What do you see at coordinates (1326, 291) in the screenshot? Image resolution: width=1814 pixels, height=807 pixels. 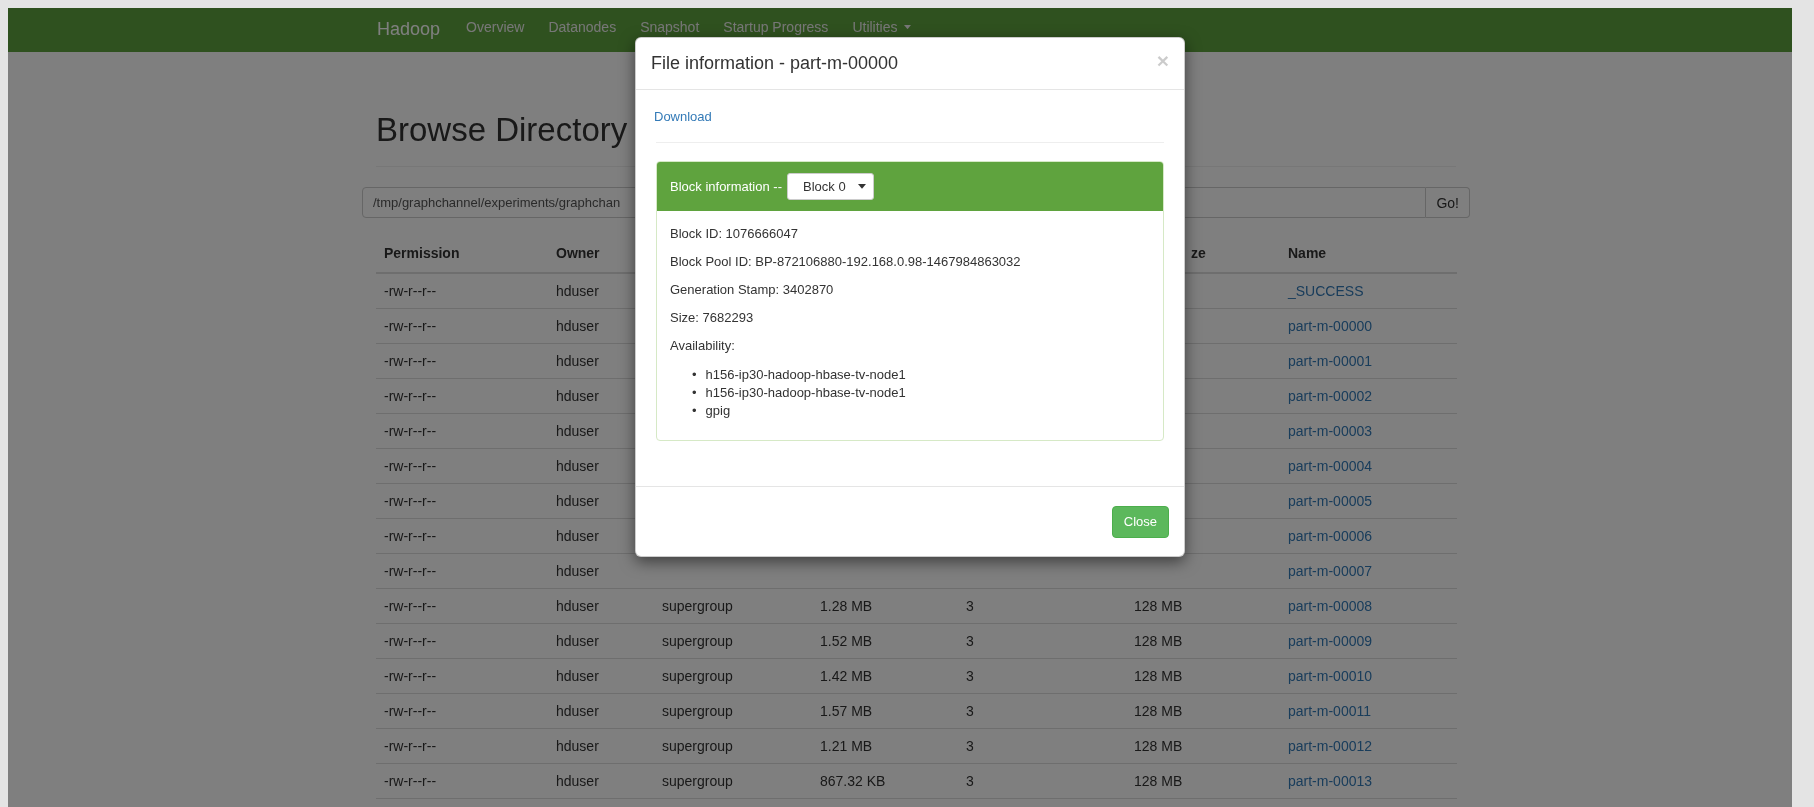 I see `file-link: _SUCCESS` at bounding box center [1326, 291].